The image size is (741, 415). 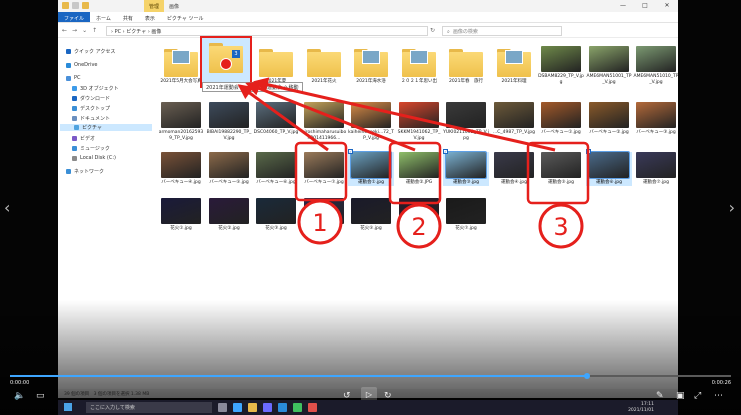 What do you see at coordinates (319, 223) in the screenshot?
I see `annotation-number-1: 1` at bounding box center [319, 223].